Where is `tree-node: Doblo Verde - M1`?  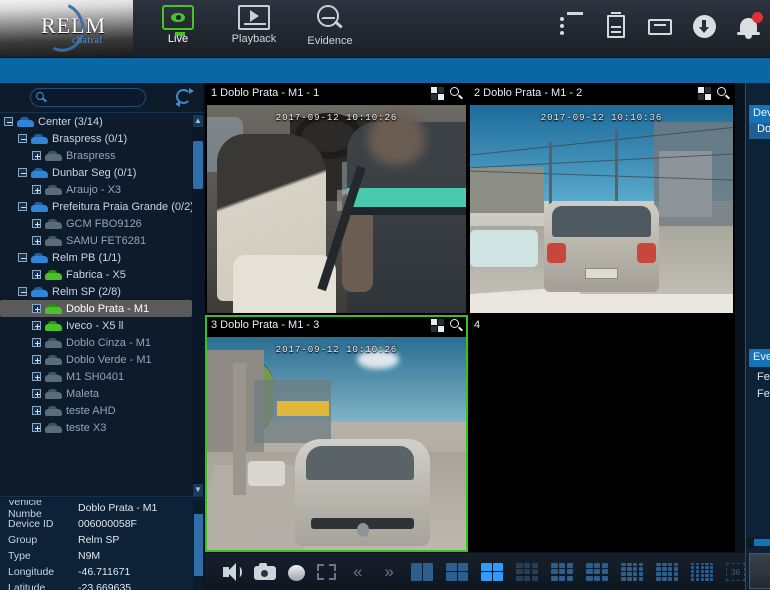 tree-node: Doblo Verde - M1 is located at coordinates (96, 359).